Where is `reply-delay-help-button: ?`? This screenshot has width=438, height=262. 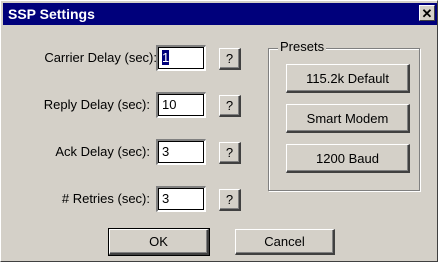
reply-delay-help-button: ? is located at coordinates (230, 106).